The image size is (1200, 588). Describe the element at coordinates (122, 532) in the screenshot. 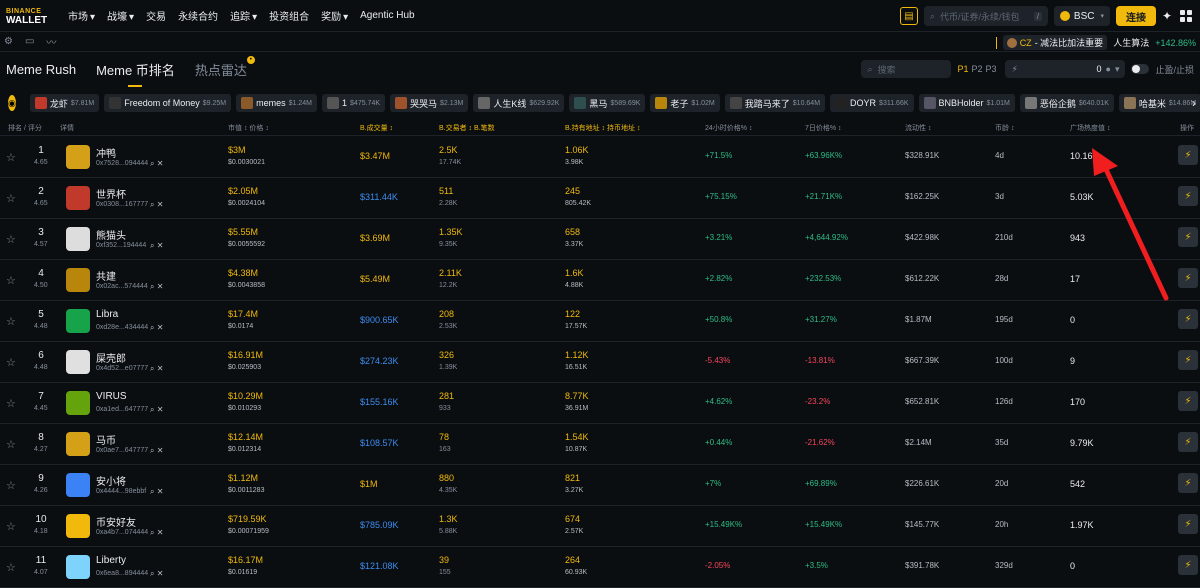

I see `token-address: 0xa4b7...074444` at that location.